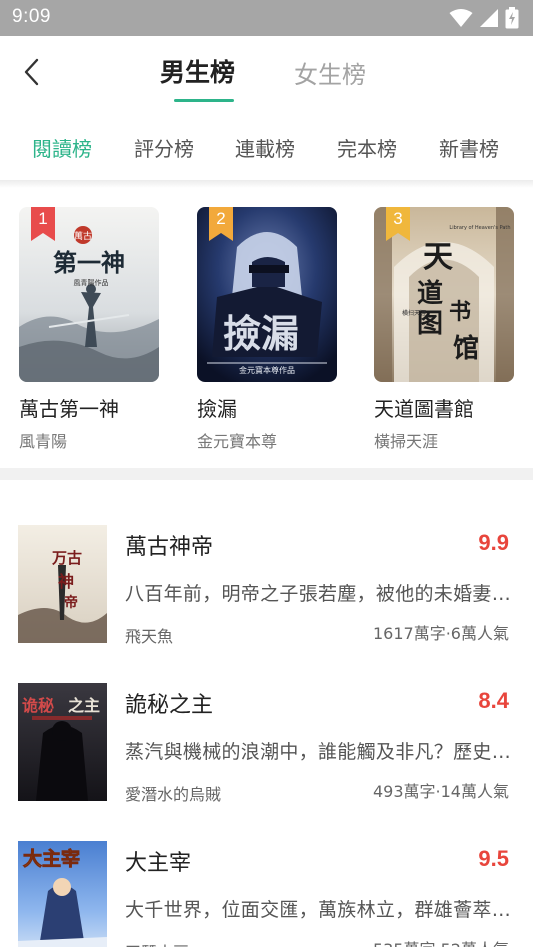  What do you see at coordinates (489, 18) in the screenshot?
I see `signal-icon` at bounding box center [489, 18].